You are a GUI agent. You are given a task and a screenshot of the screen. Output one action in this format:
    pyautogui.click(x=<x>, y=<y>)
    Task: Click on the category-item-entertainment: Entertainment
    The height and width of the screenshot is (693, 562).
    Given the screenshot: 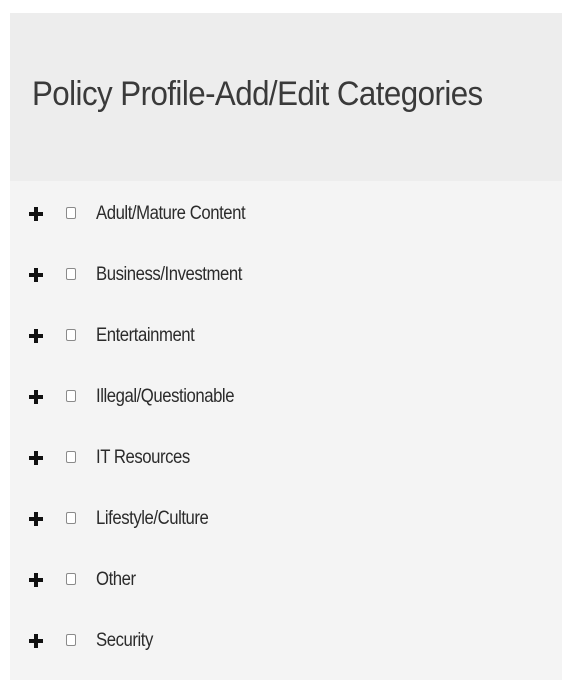 What is the action you would take?
    pyautogui.click(x=286, y=356)
    